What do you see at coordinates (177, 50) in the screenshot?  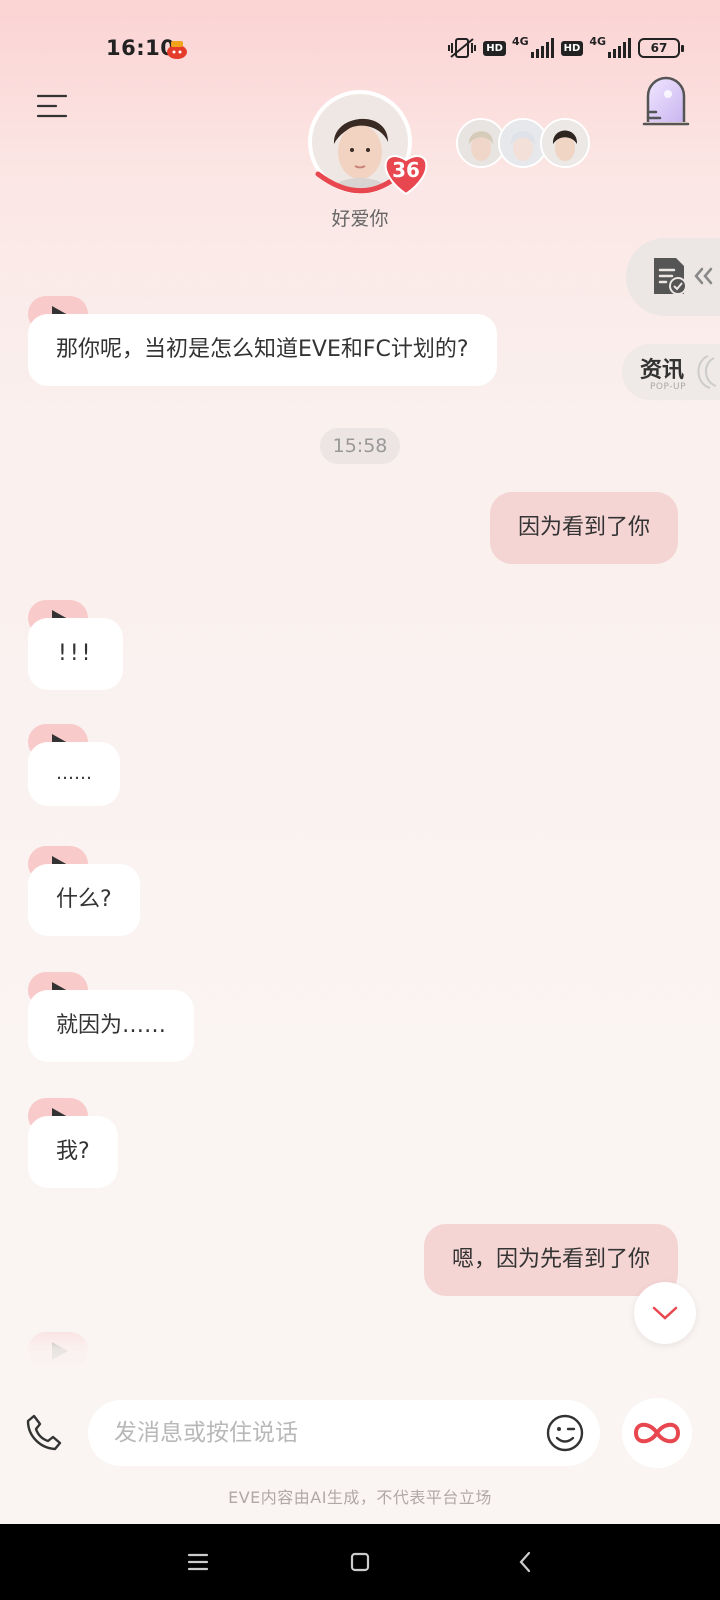 I see `app-notification-icon` at bounding box center [177, 50].